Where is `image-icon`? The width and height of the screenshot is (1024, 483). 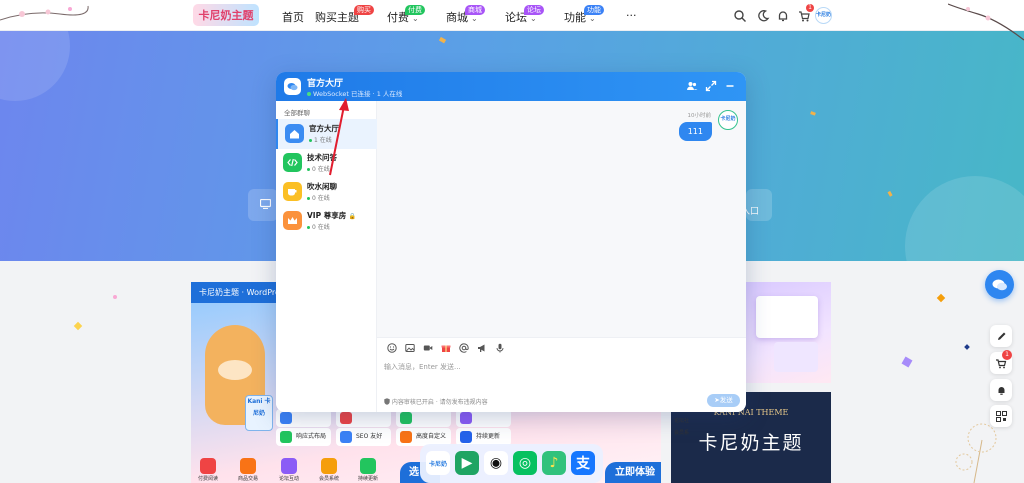 image-icon is located at coordinates (410, 348).